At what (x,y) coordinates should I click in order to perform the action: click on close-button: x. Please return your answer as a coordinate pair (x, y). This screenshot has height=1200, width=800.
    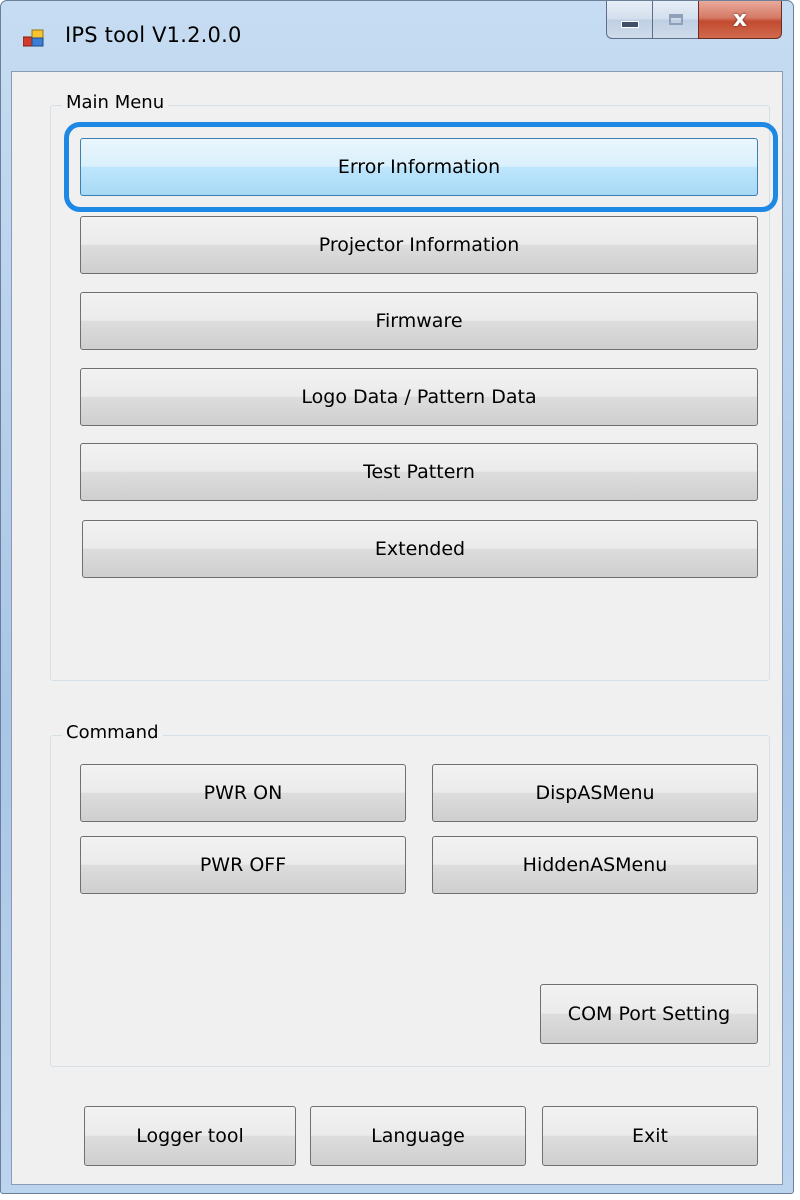
    Looking at the image, I should click on (740, 20).